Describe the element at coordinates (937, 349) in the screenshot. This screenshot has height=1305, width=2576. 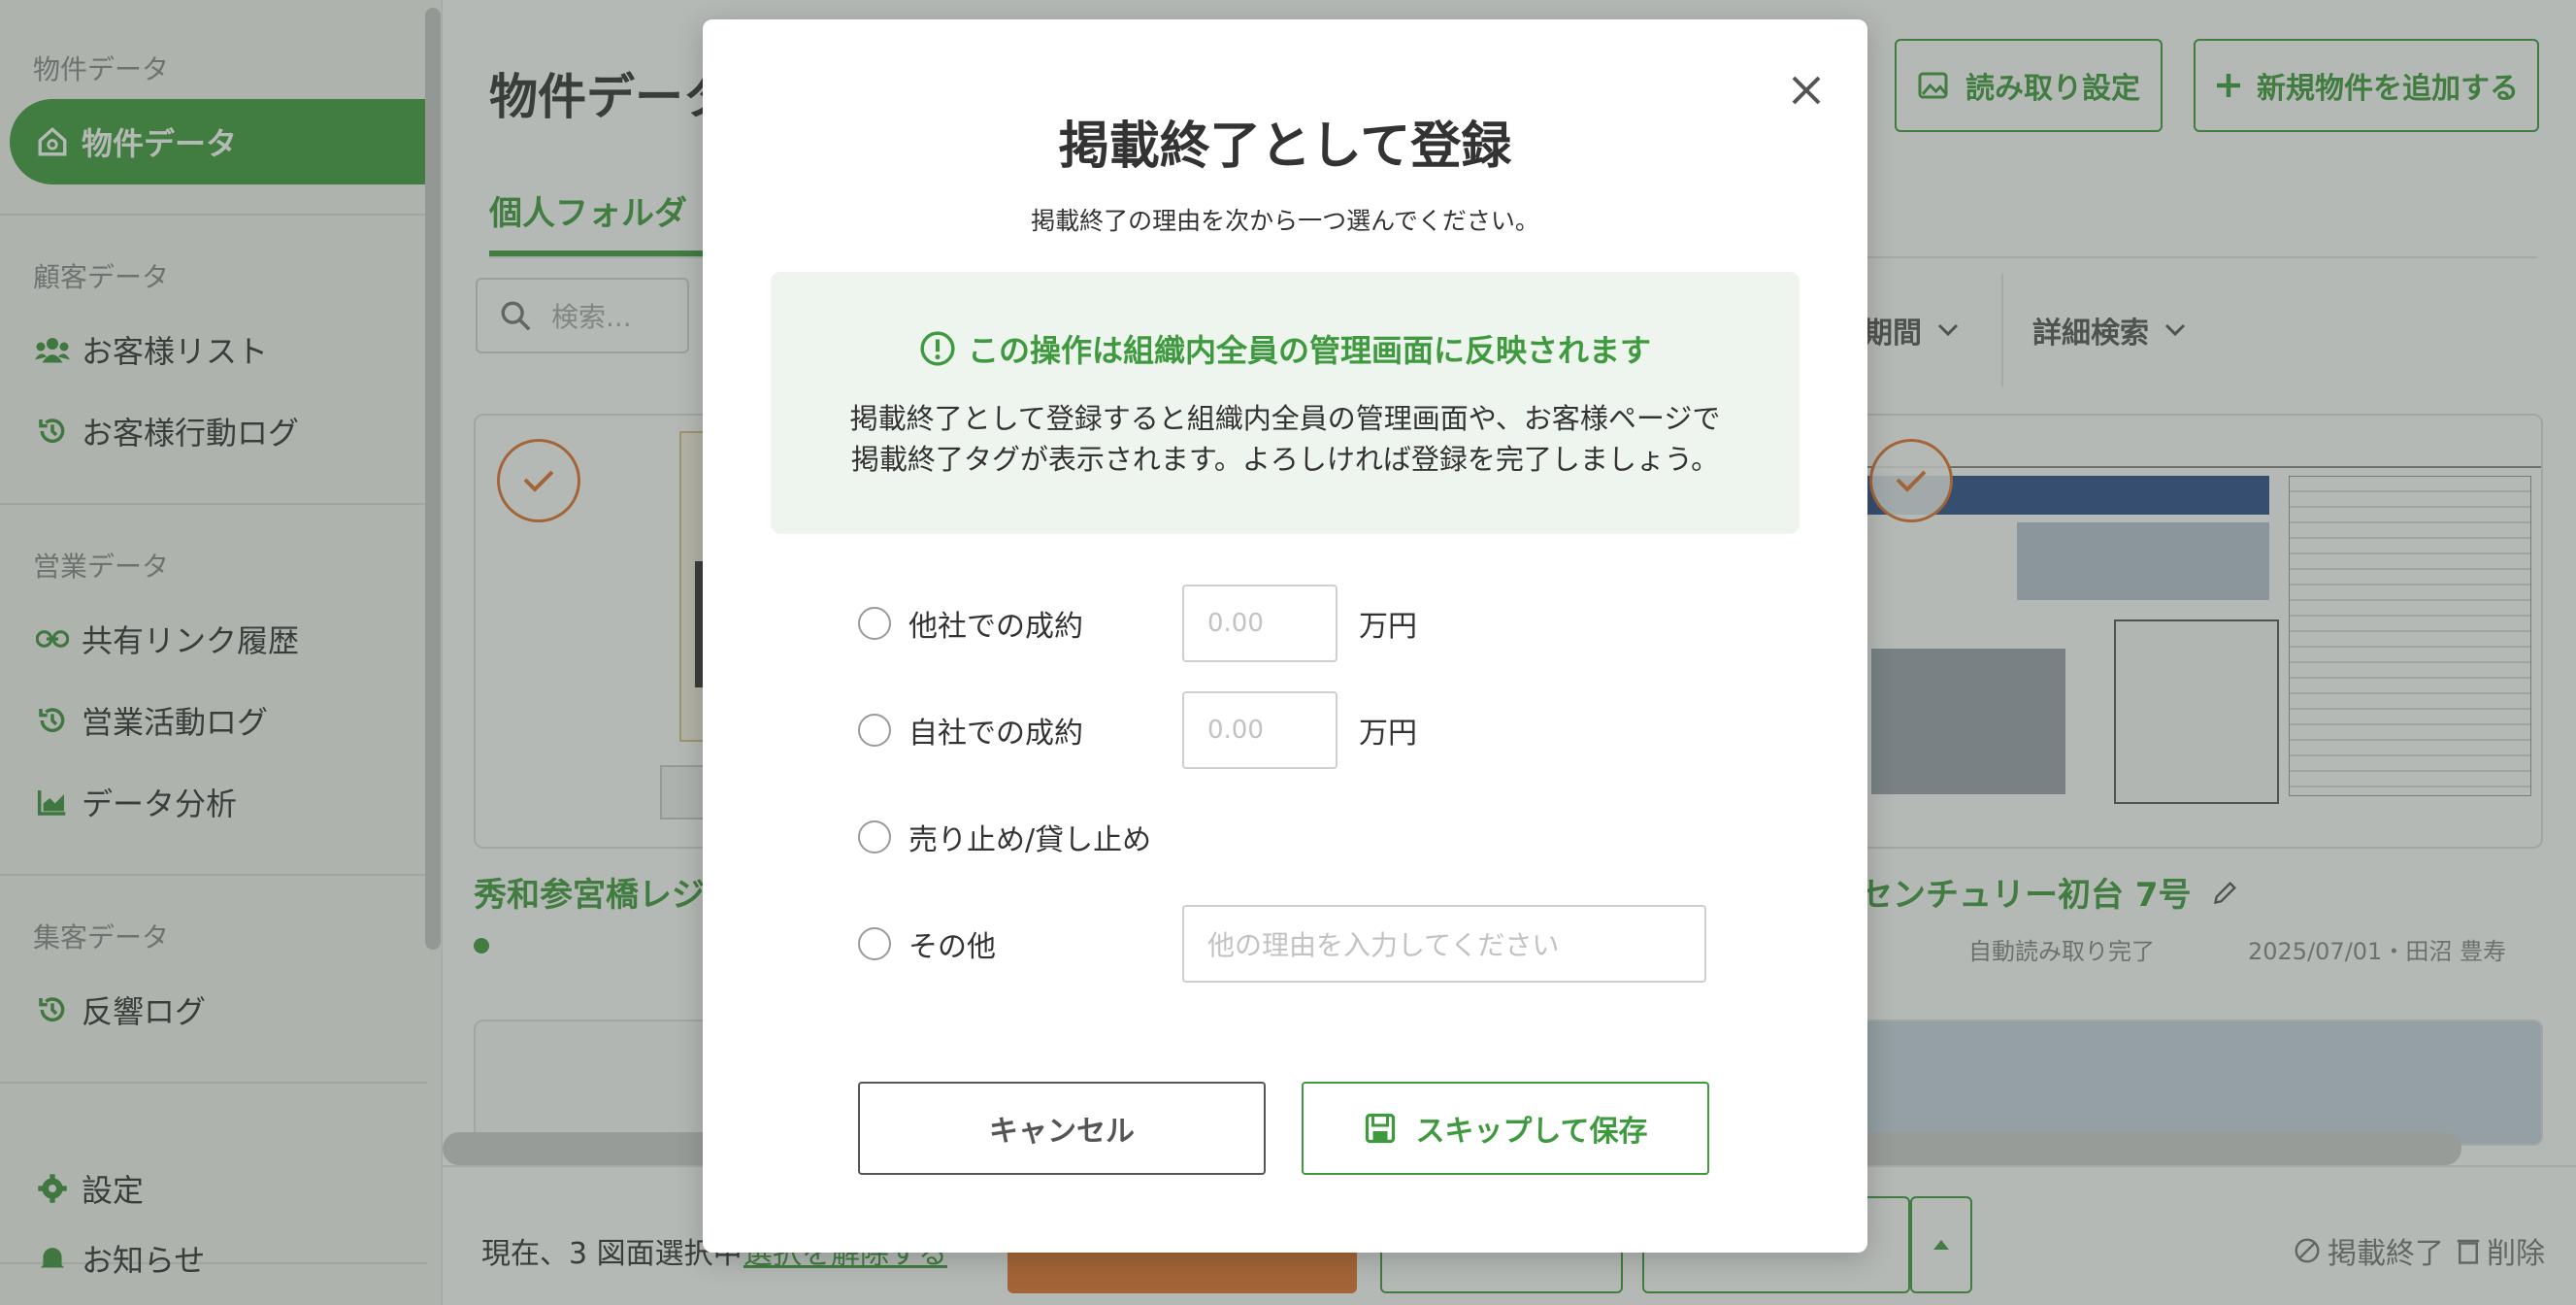
I see `alert-circle-icon` at that location.